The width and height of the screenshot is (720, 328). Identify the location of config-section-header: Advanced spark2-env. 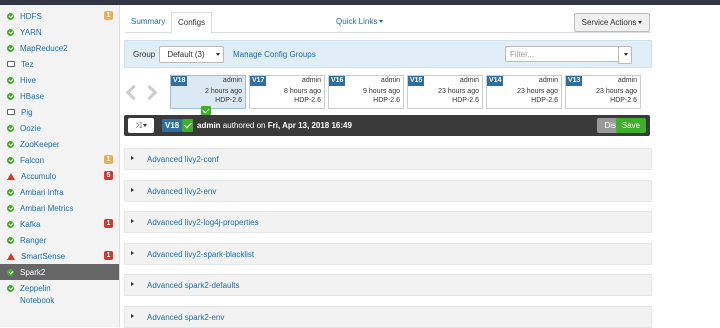
(388, 316).